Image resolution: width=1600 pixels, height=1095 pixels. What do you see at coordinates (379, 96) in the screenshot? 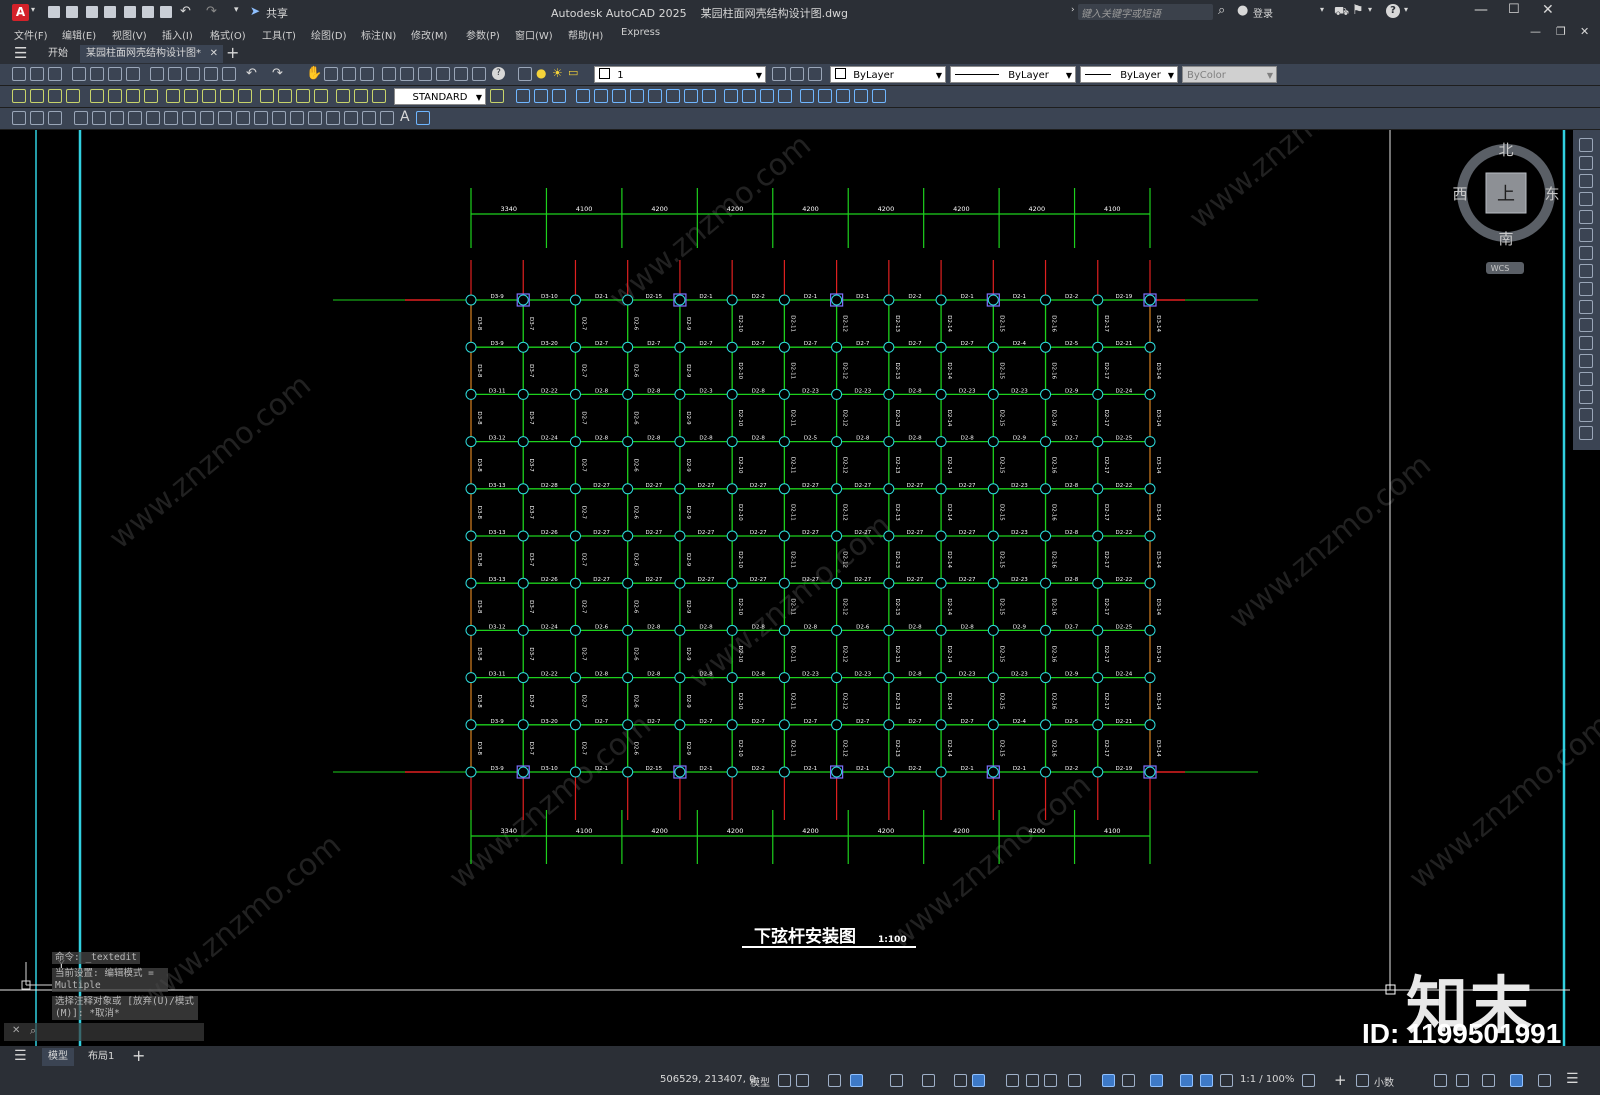
I see `dimension-update-icon` at bounding box center [379, 96].